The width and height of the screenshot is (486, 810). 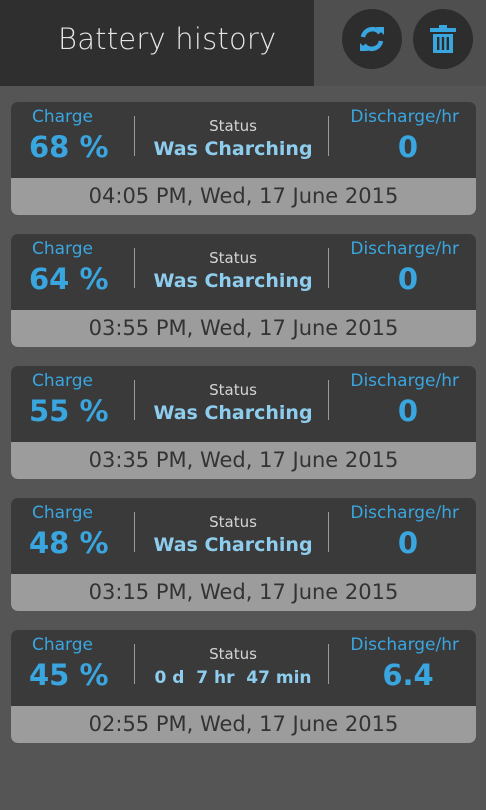 What do you see at coordinates (243, 592) in the screenshot?
I see `entry-timestamp: 03:15 PM, Wed, 17 June 2015` at bounding box center [243, 592].